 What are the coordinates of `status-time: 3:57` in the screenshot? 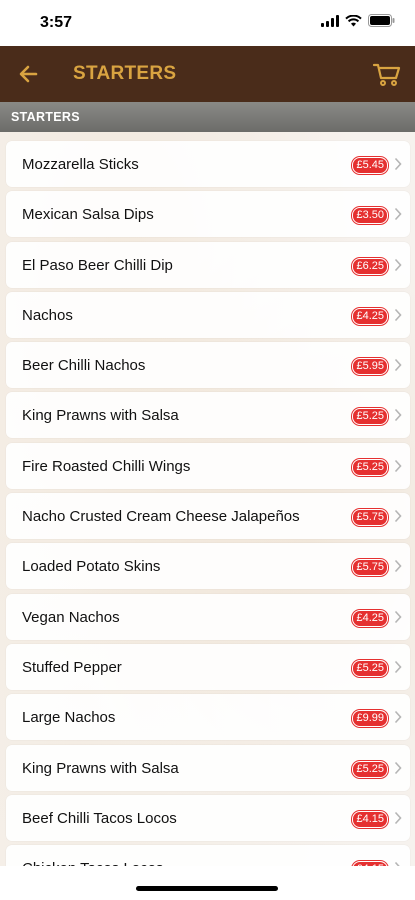 It's located at (56, 22).